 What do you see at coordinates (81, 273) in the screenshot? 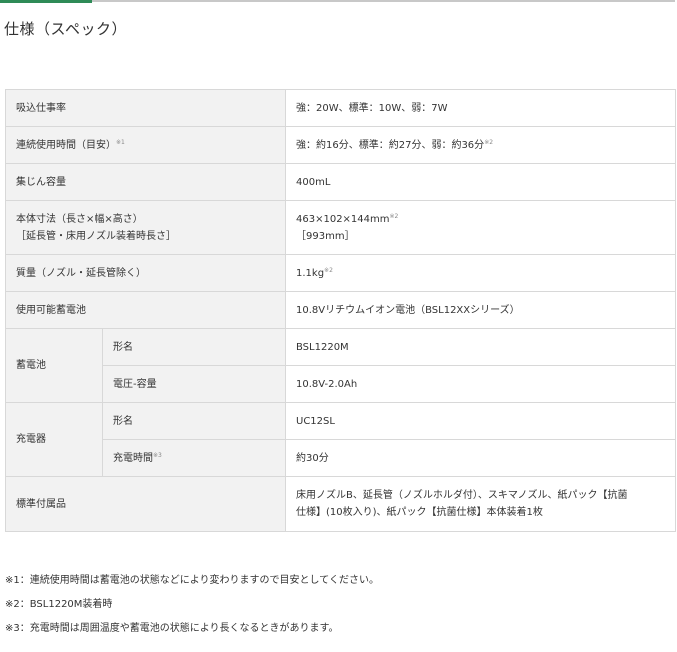
I see `cell-text: 質量（ノズル・延長管除く）` at bounding box center [81, 273].